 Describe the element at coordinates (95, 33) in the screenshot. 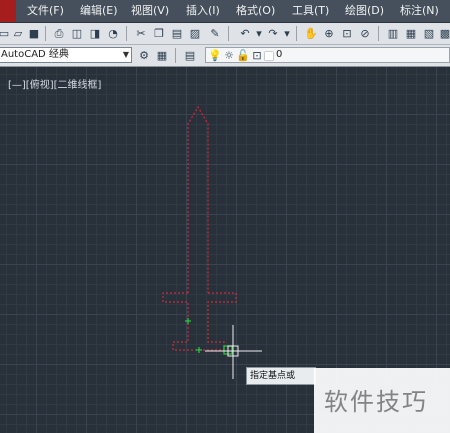

I see `publish-icon: ◨` at that location.